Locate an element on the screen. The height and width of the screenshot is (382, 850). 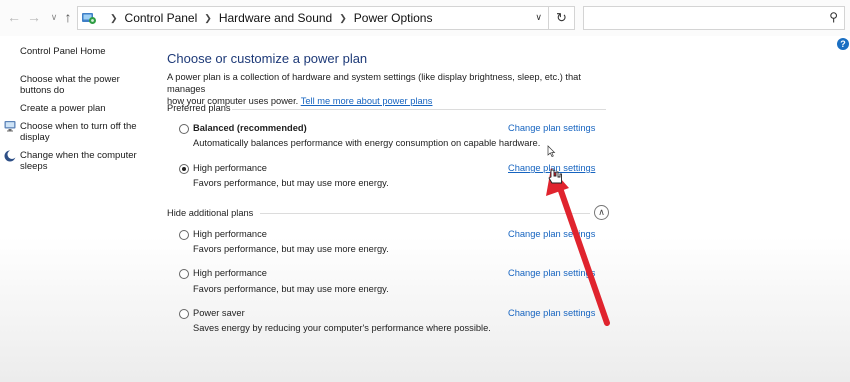
annotation-overlay is located at coordinates (578, 235).